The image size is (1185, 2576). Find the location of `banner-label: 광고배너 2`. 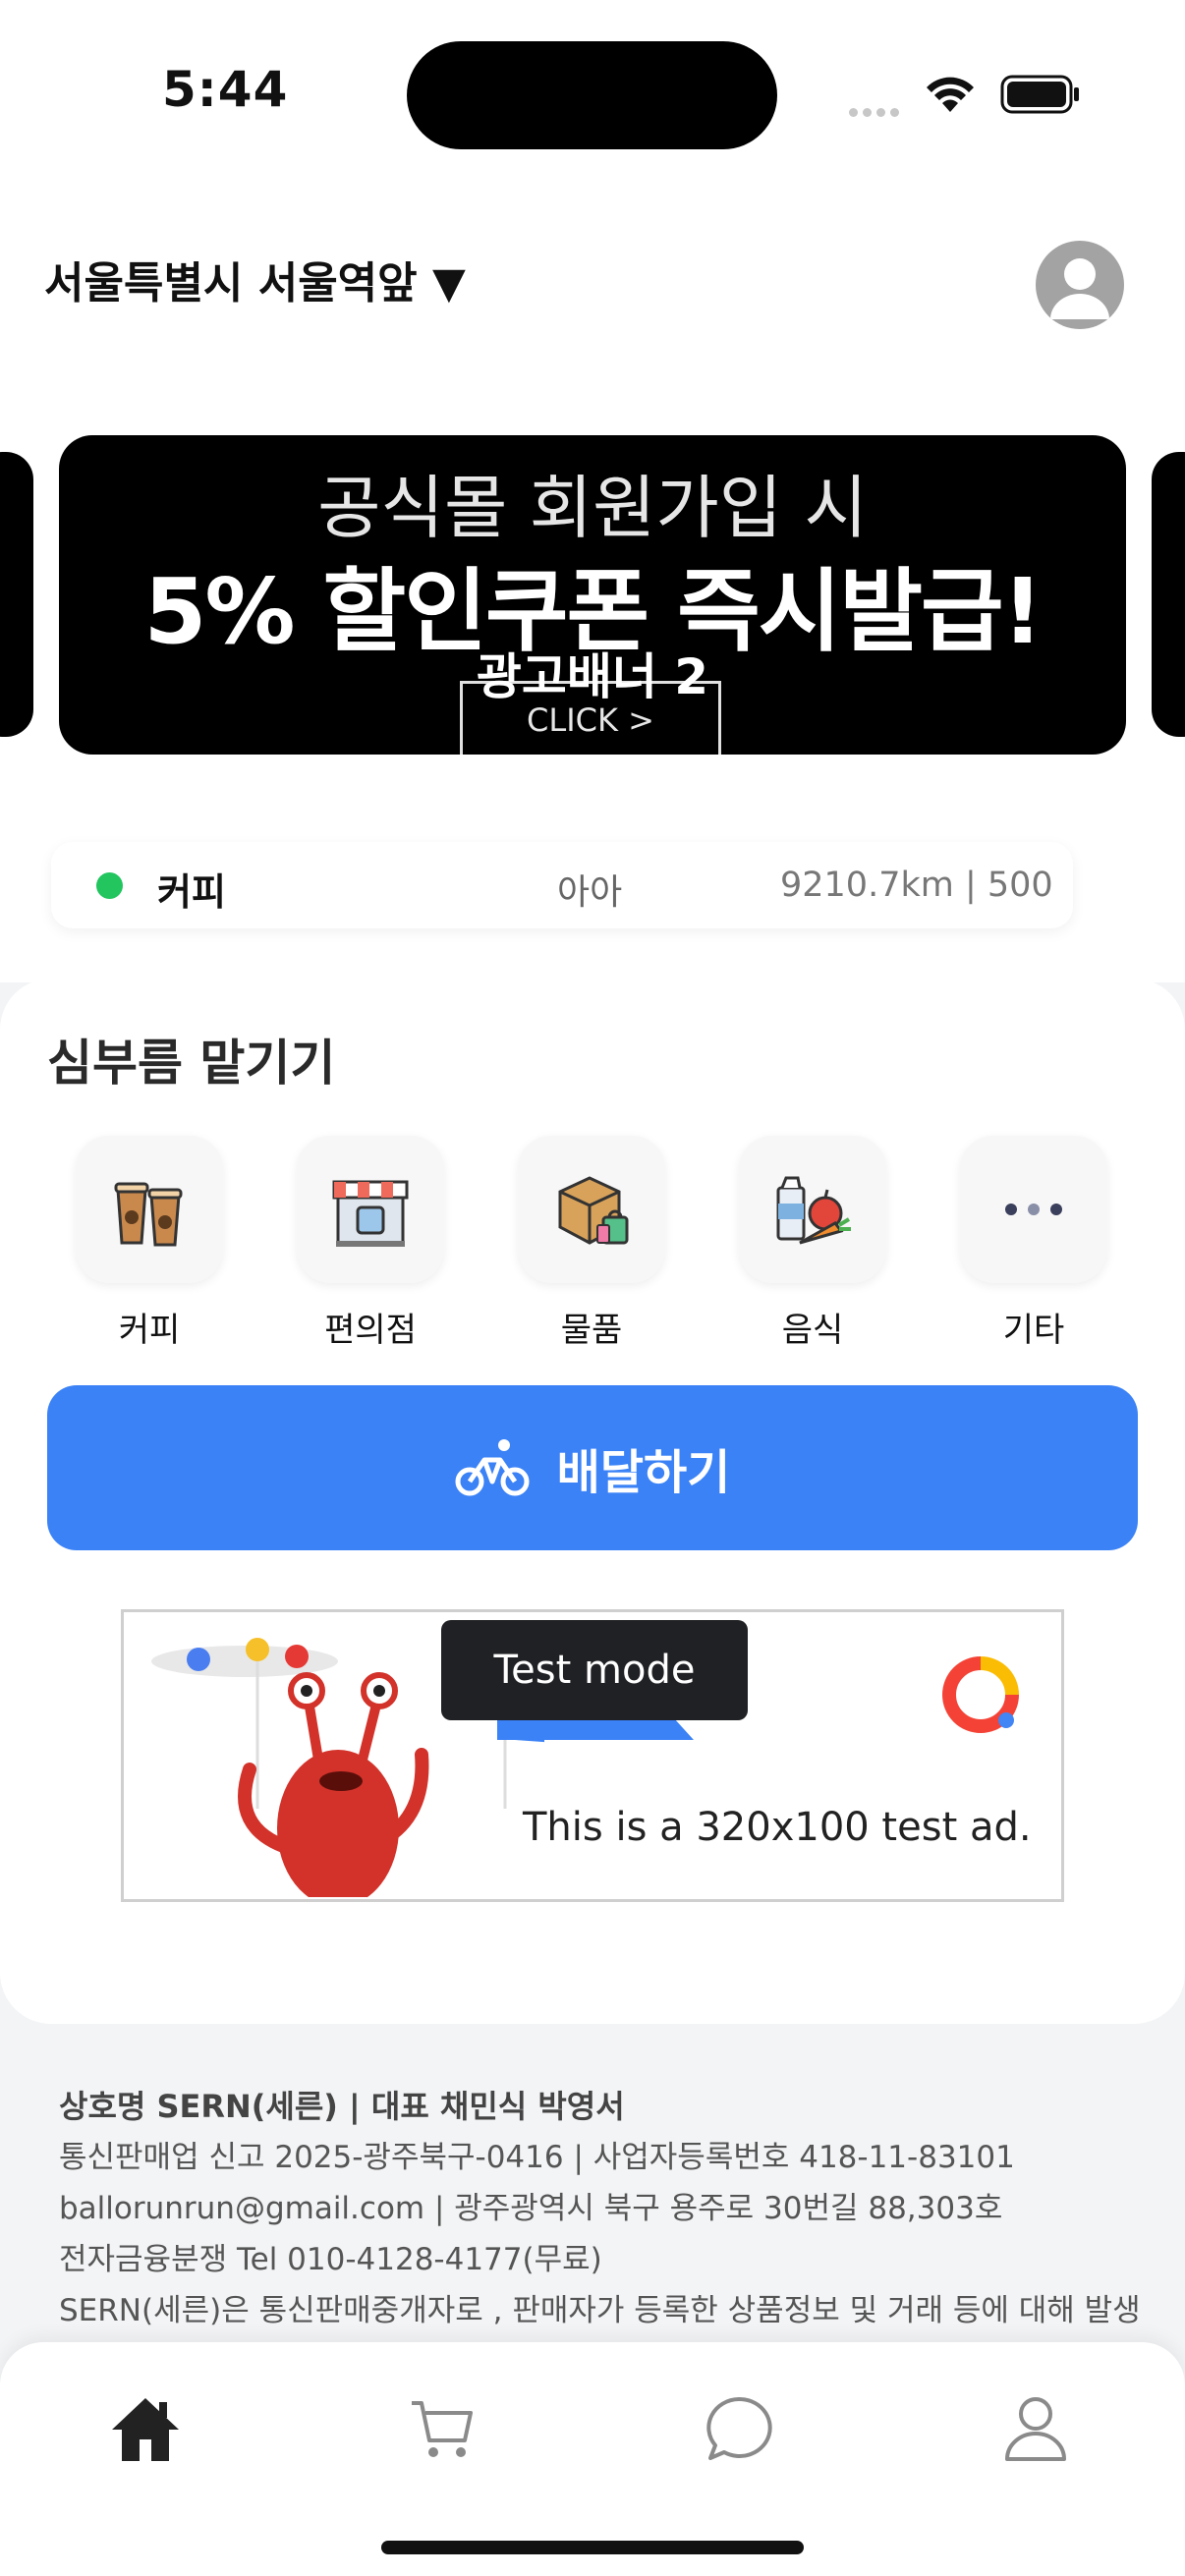

banner-label: 광고배너 2 is located at coordinates (592, 676).